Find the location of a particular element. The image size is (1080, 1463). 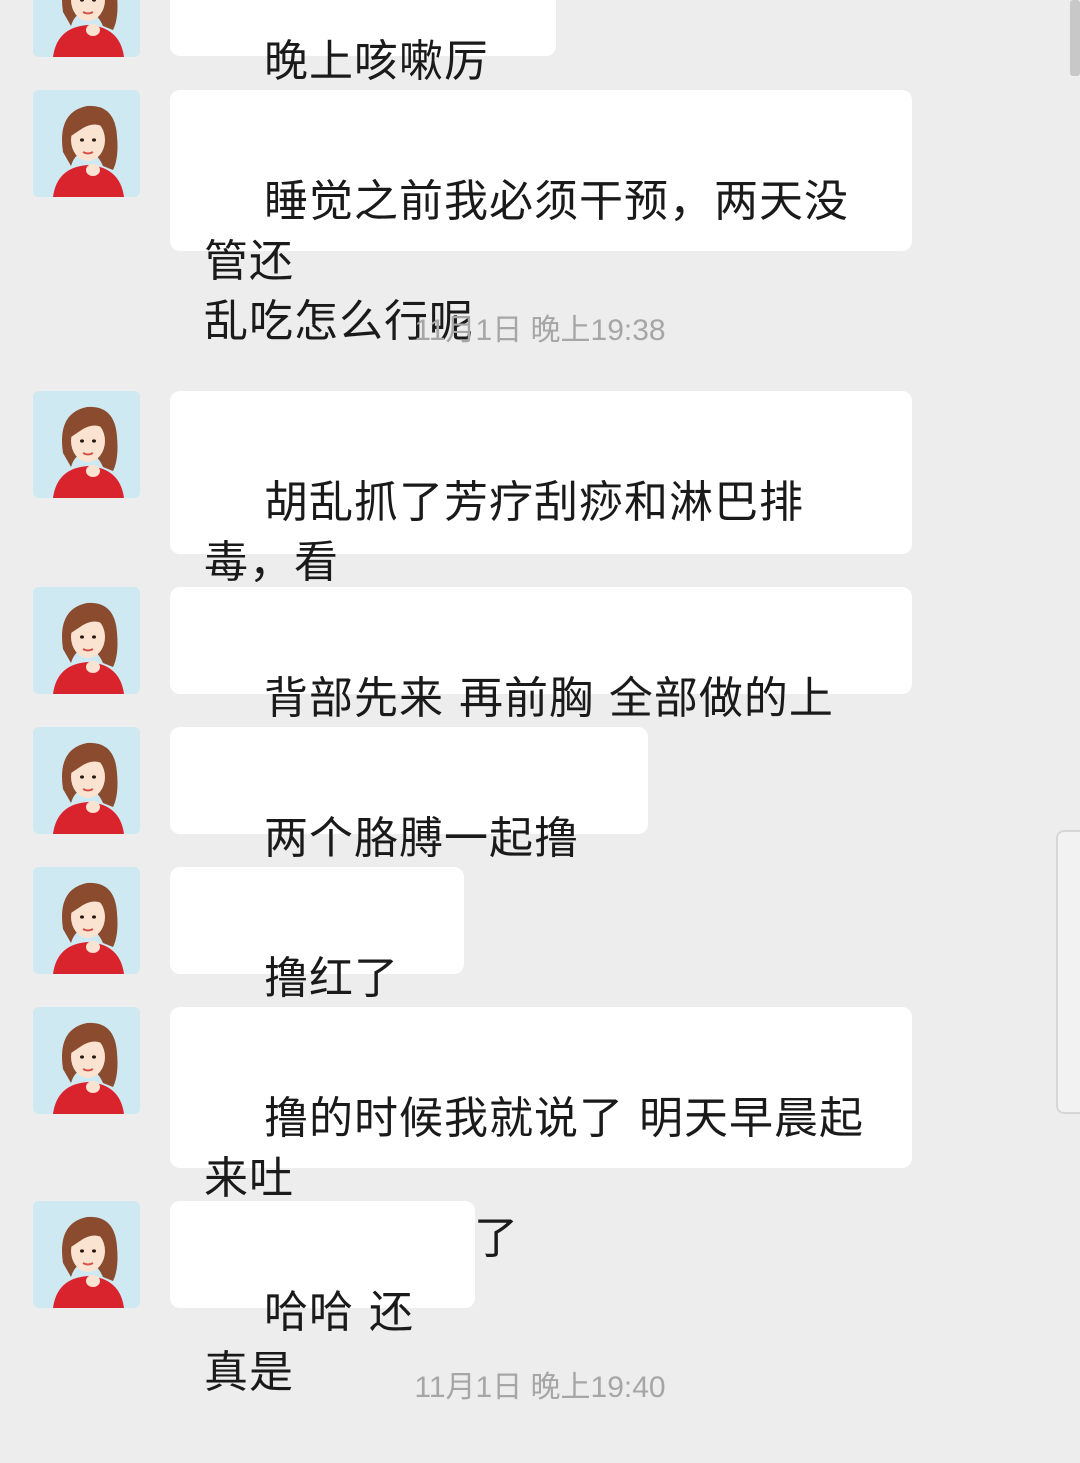

message-bubble: 胡乱抓了芳疗刮痧和淋巴排毒，看 看桂花还有，必须加上 is located at coordinates (541, 519).